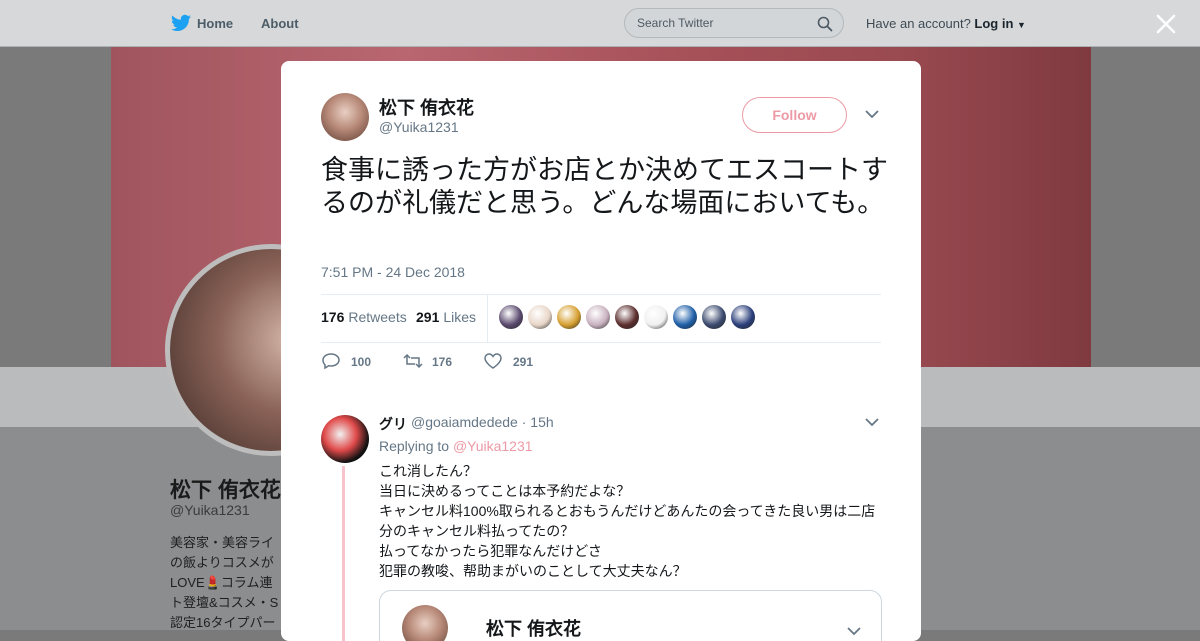  I want to click on reply-avatar, so click(345, 439).